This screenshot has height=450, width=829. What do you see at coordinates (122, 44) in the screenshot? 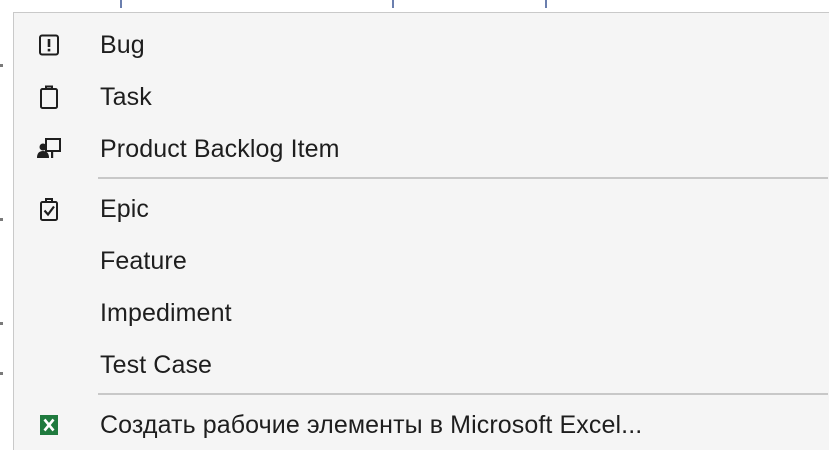
I see `menu-item-label: Bug` at bounding box center [122, 44].